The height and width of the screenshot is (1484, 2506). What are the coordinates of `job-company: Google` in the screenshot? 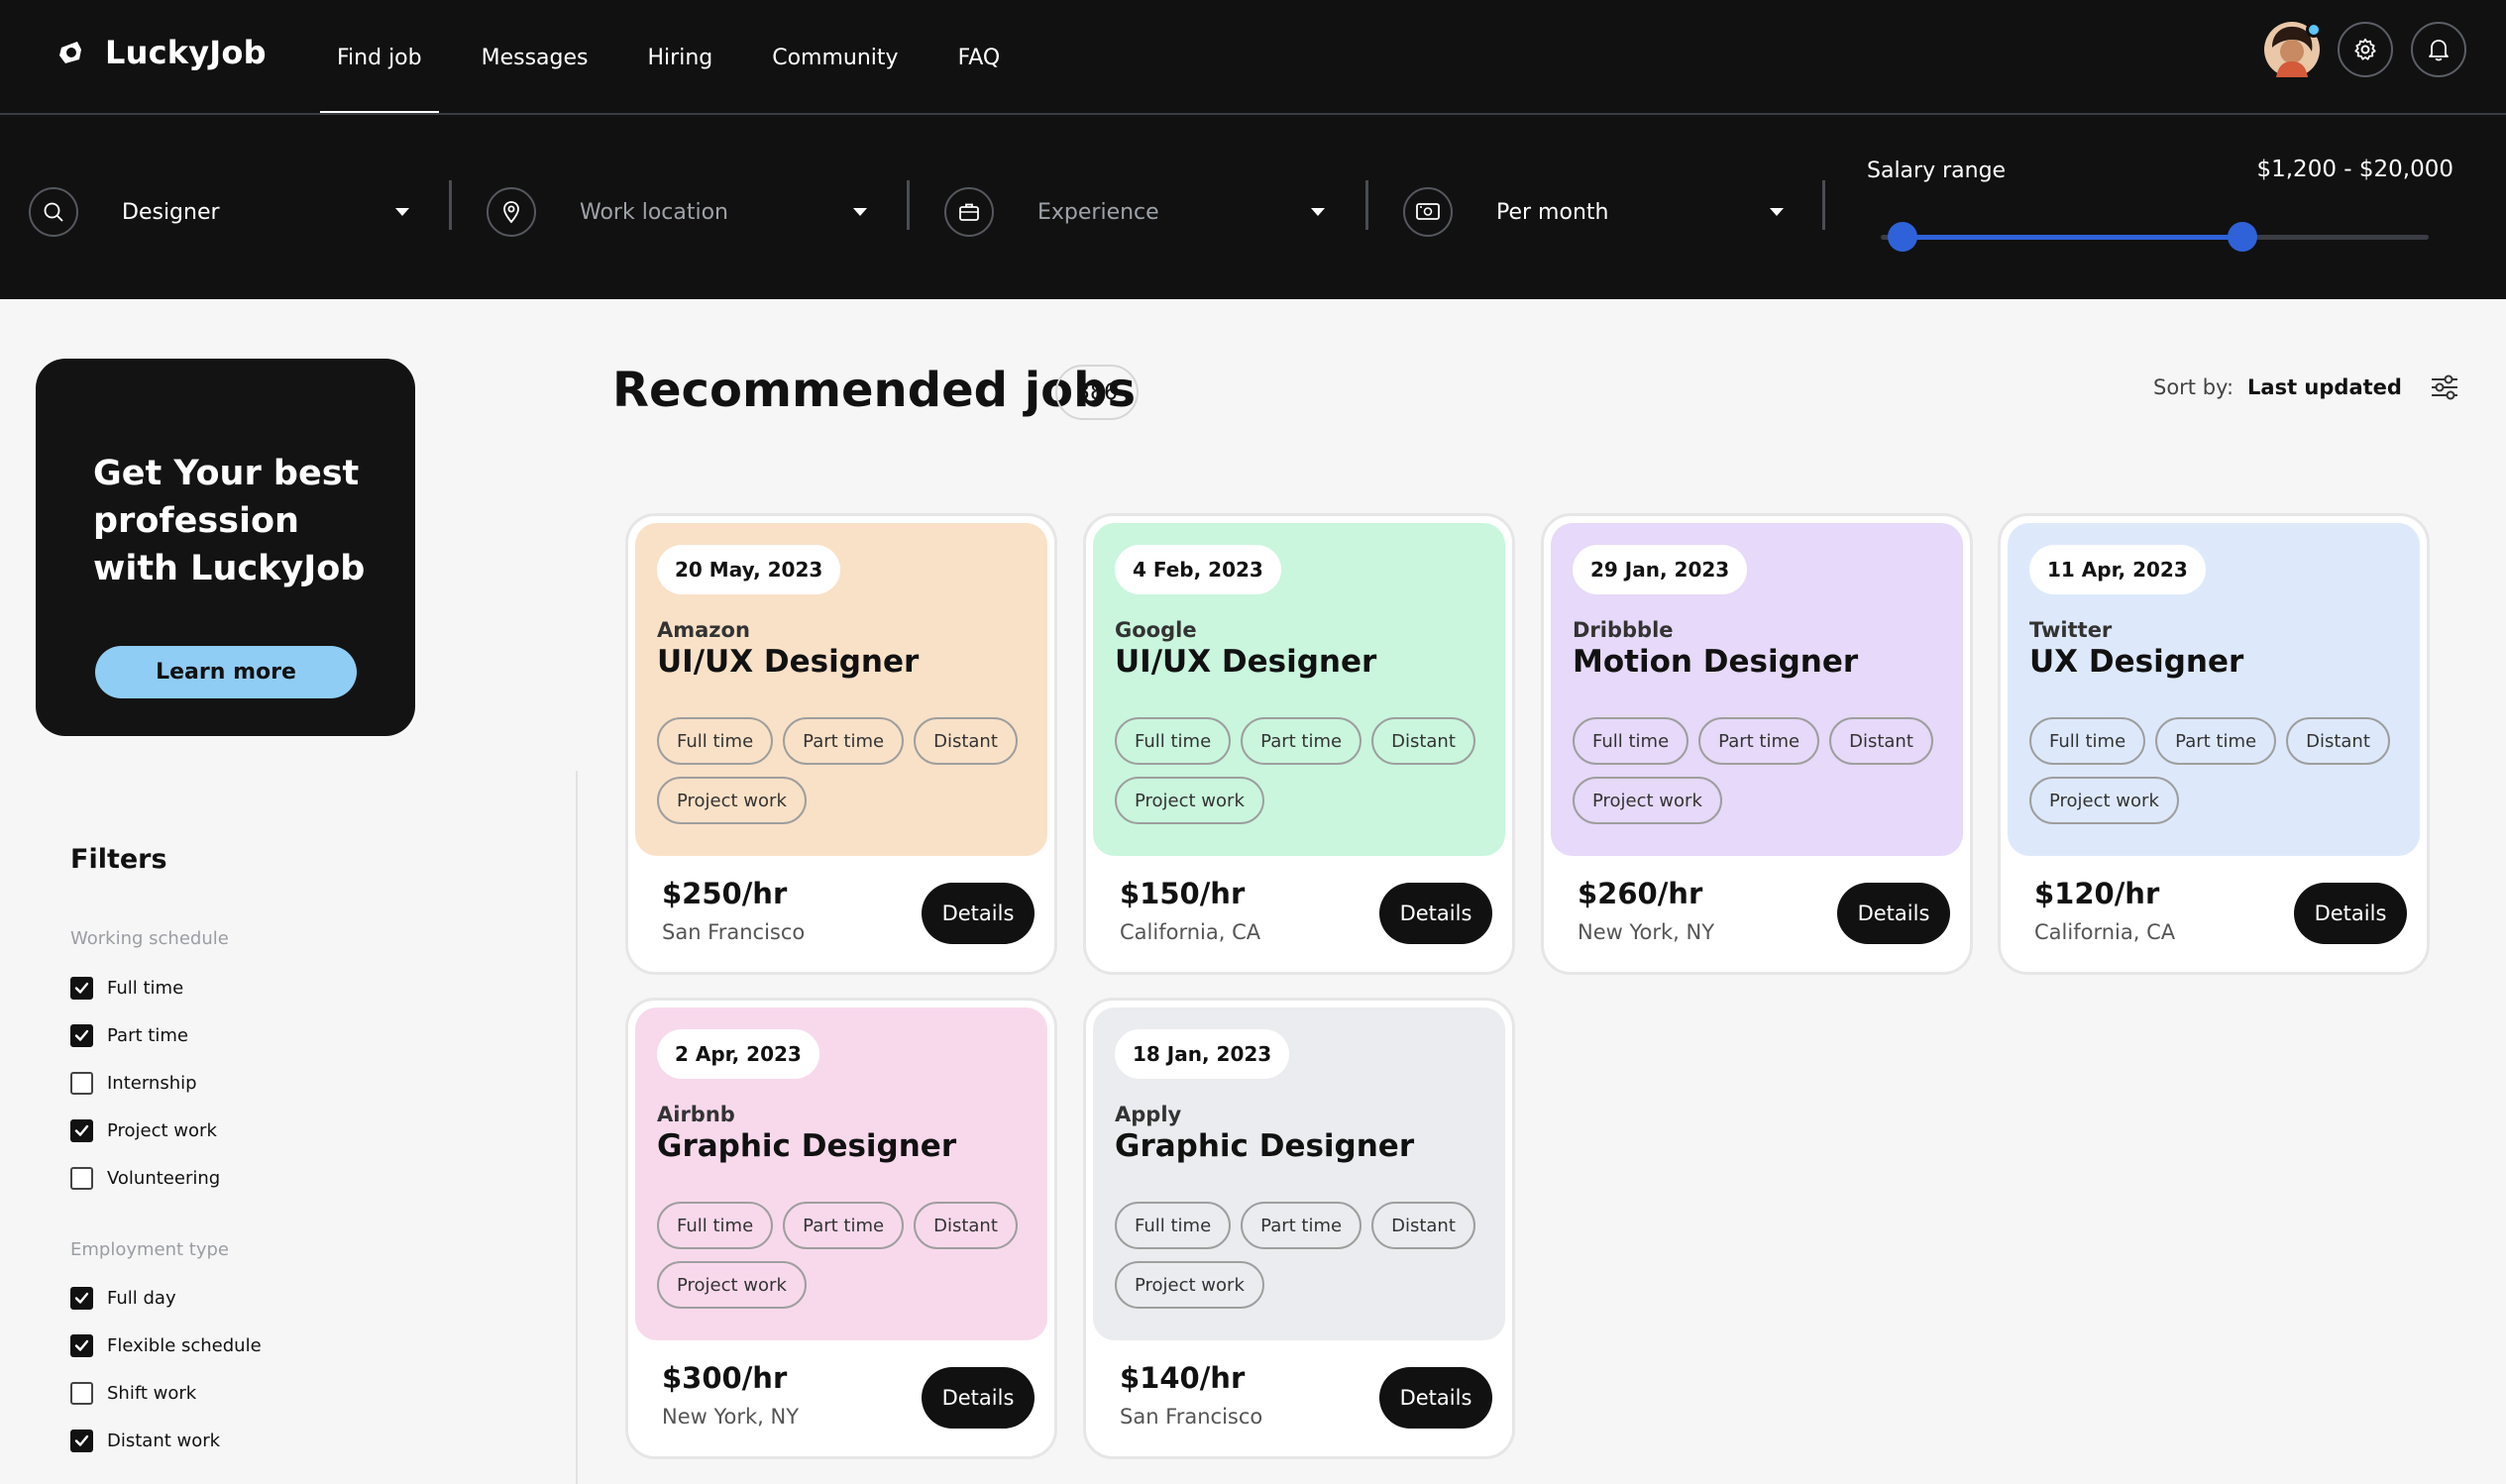 It's located at (1156, 630).